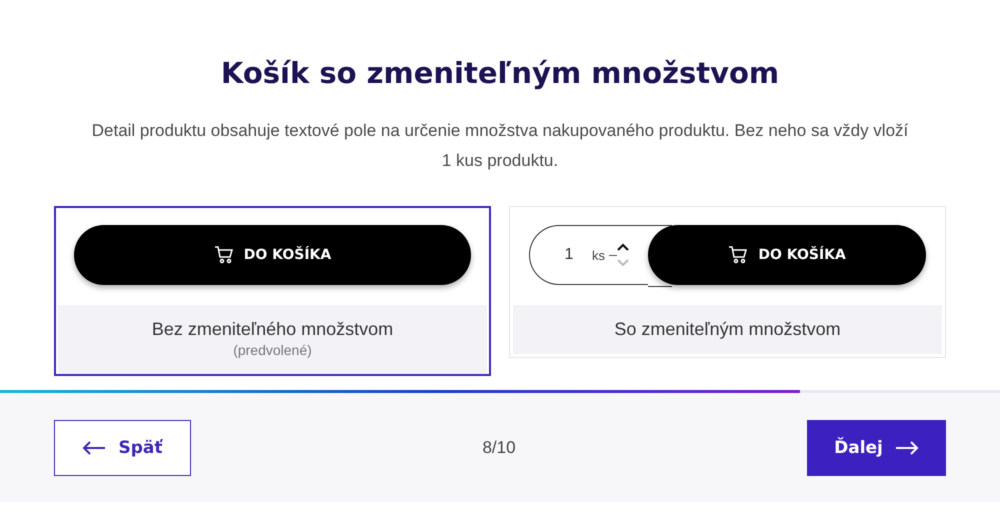  Describe the element at coordinates (598, 255) in the screenshot. I see `unit-label: ks` at that location.